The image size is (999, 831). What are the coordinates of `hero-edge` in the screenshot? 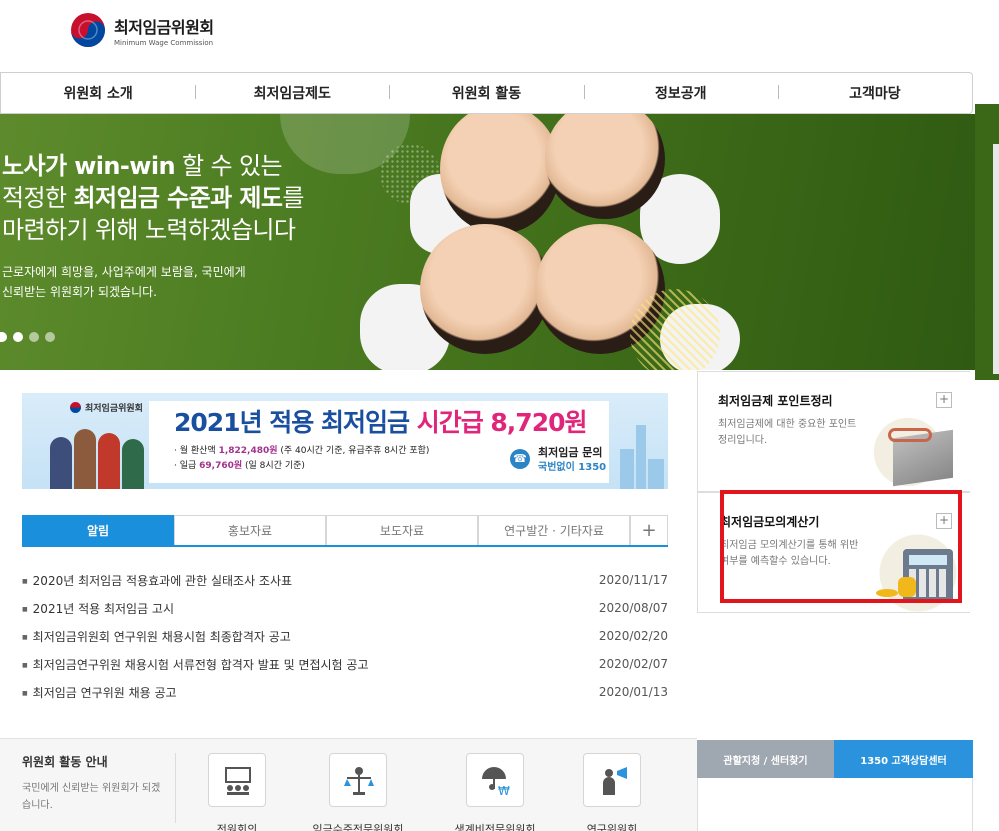 It's located at (987, 242).